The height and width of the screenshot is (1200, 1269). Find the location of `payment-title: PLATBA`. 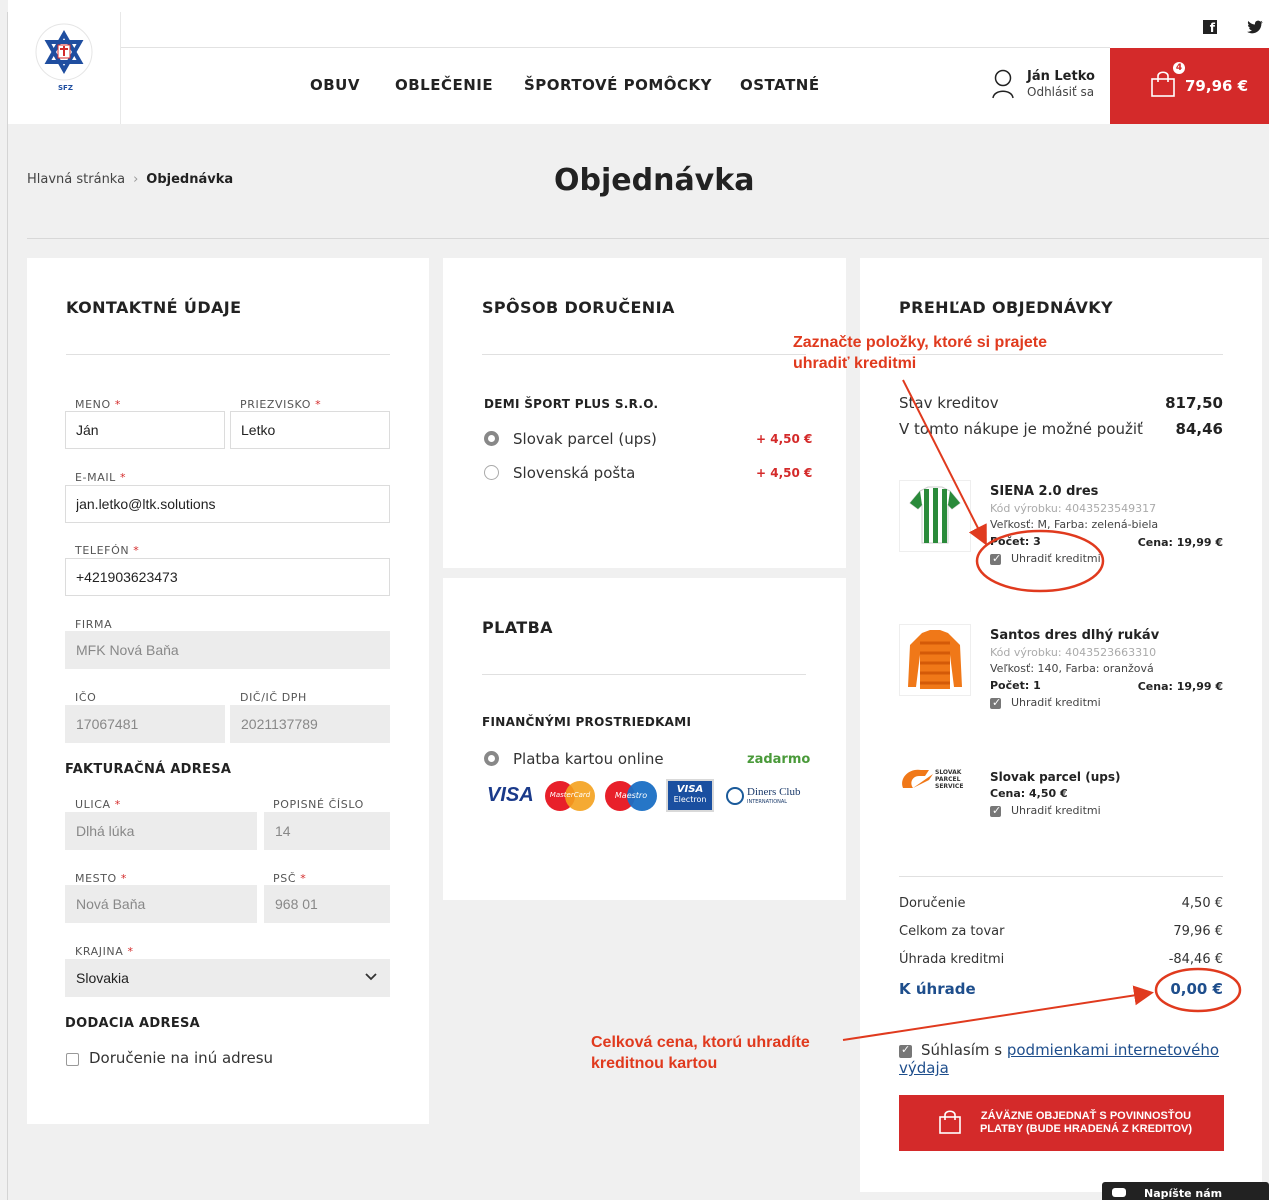

payment-title: PLATBA is located at coordinates (517, 627).